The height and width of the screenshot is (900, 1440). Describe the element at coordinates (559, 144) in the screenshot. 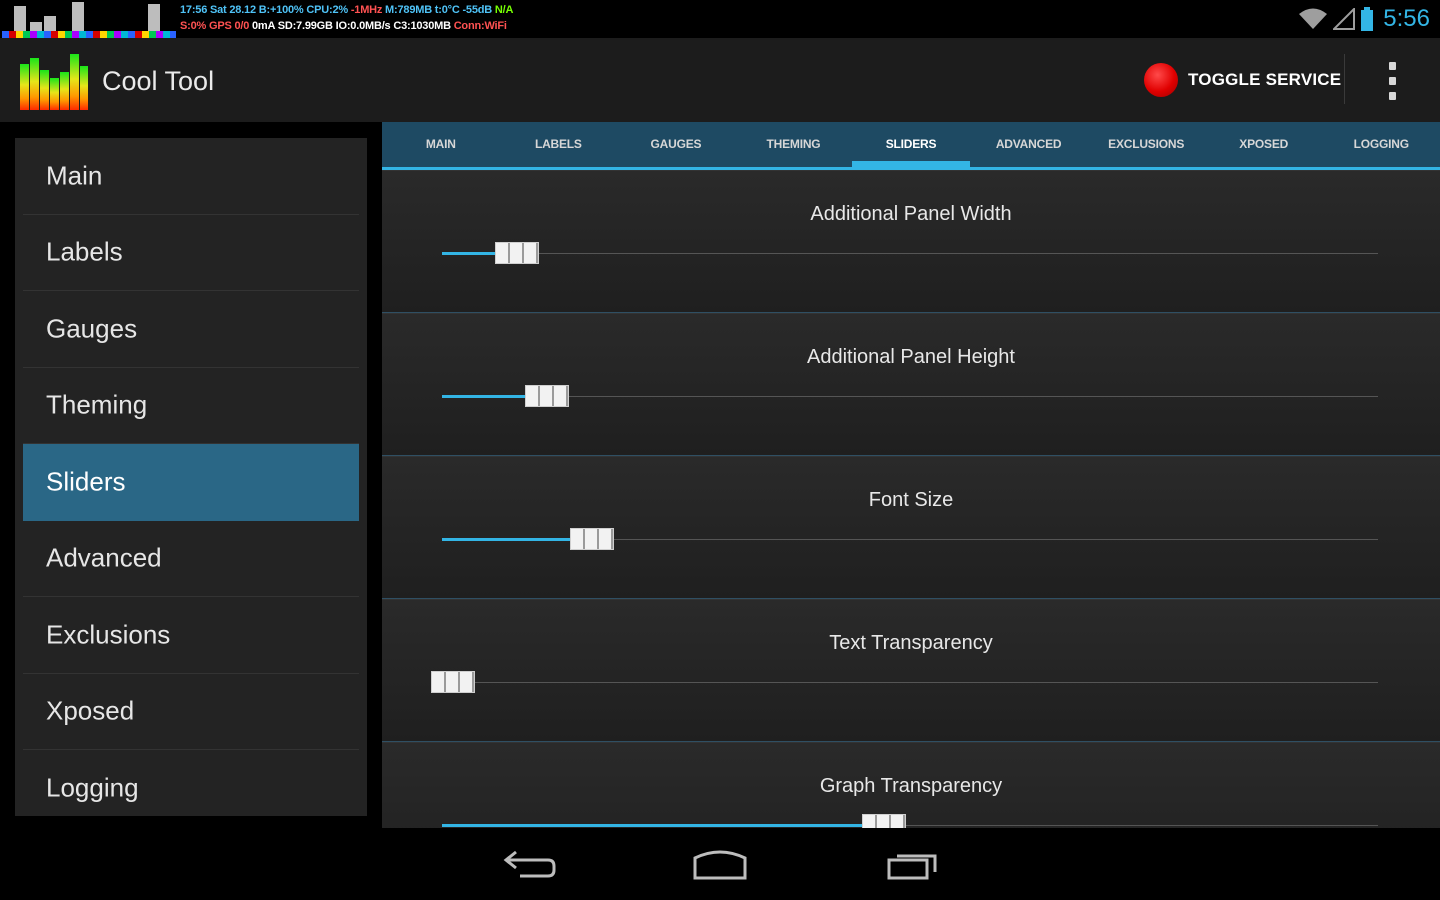

I see `tab-labels: LABELS` at that location.